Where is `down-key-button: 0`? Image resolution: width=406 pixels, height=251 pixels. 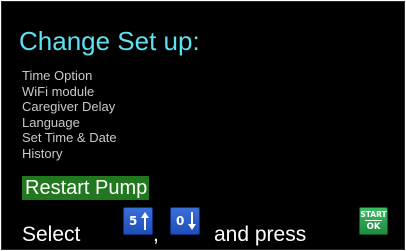 down-key-button: 0 is located at coordinates (185, 221).